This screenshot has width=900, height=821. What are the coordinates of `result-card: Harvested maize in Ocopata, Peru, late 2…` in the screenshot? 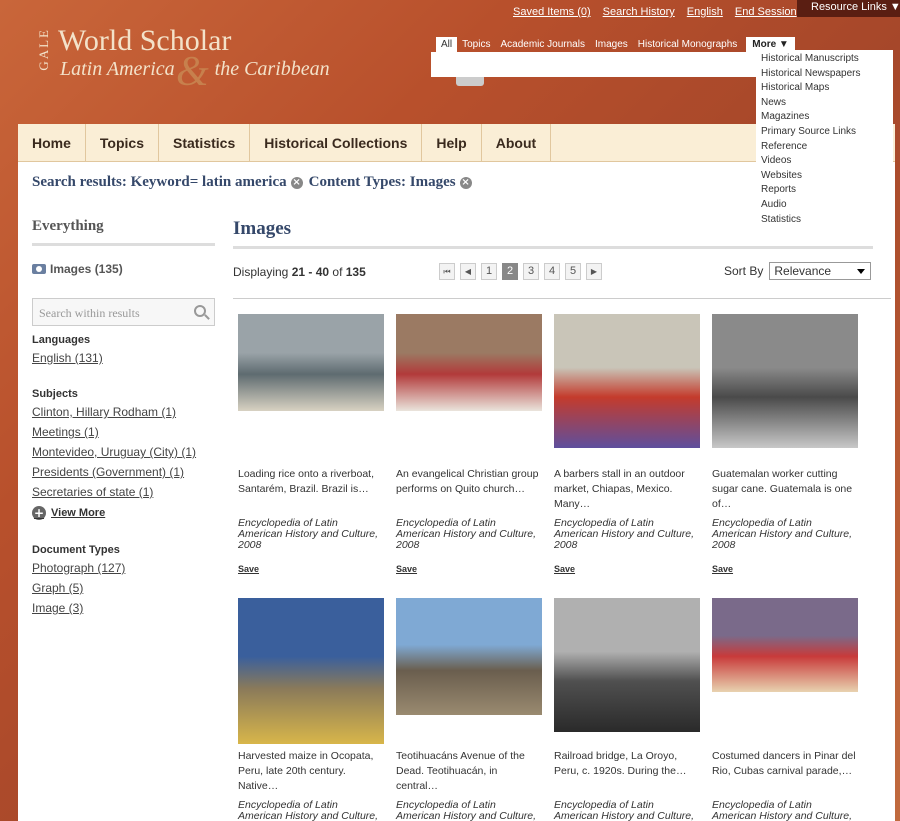 It's located at (311, 709).